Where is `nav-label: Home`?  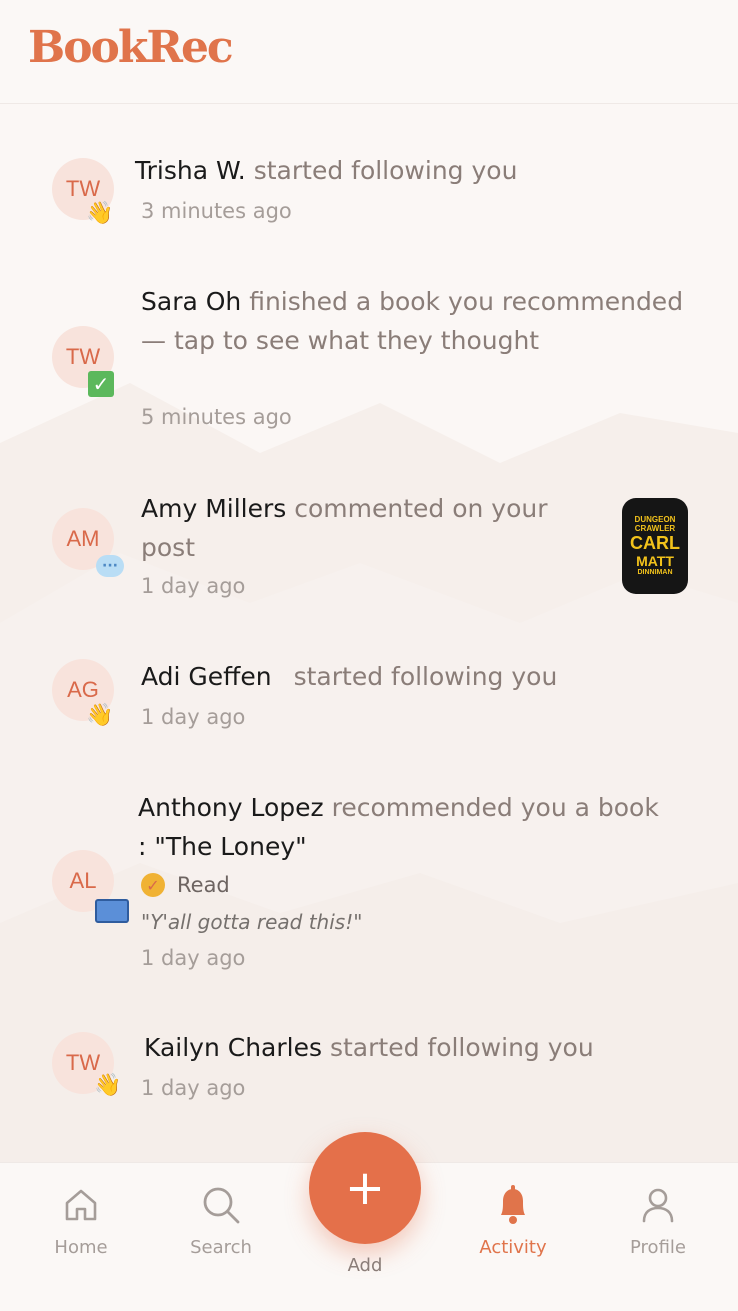 nav-label: Home is located at coordinates (81, 1247).